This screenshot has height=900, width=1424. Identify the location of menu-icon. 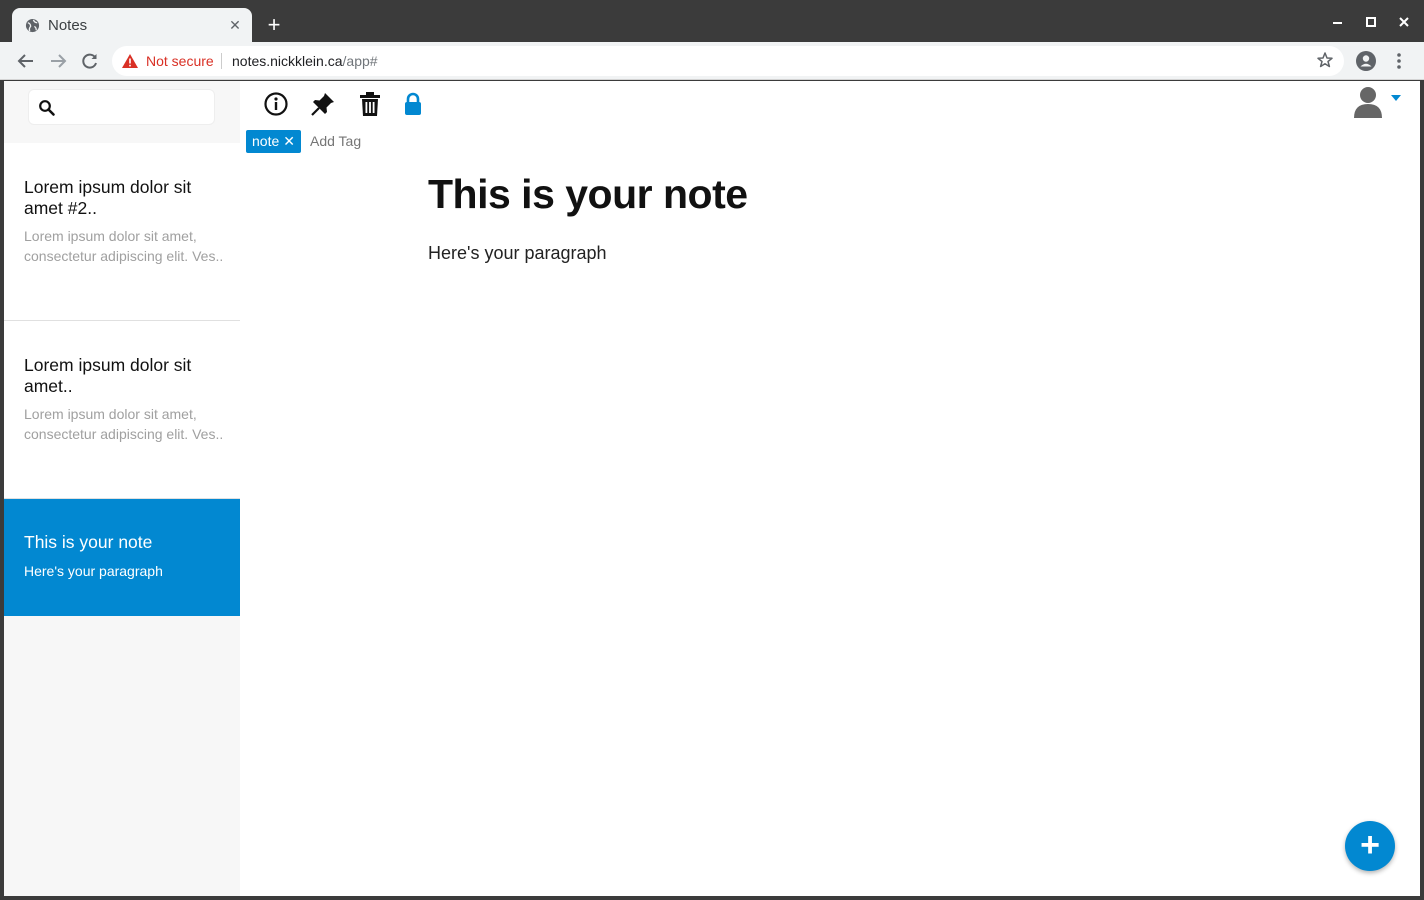
(1399, 61).